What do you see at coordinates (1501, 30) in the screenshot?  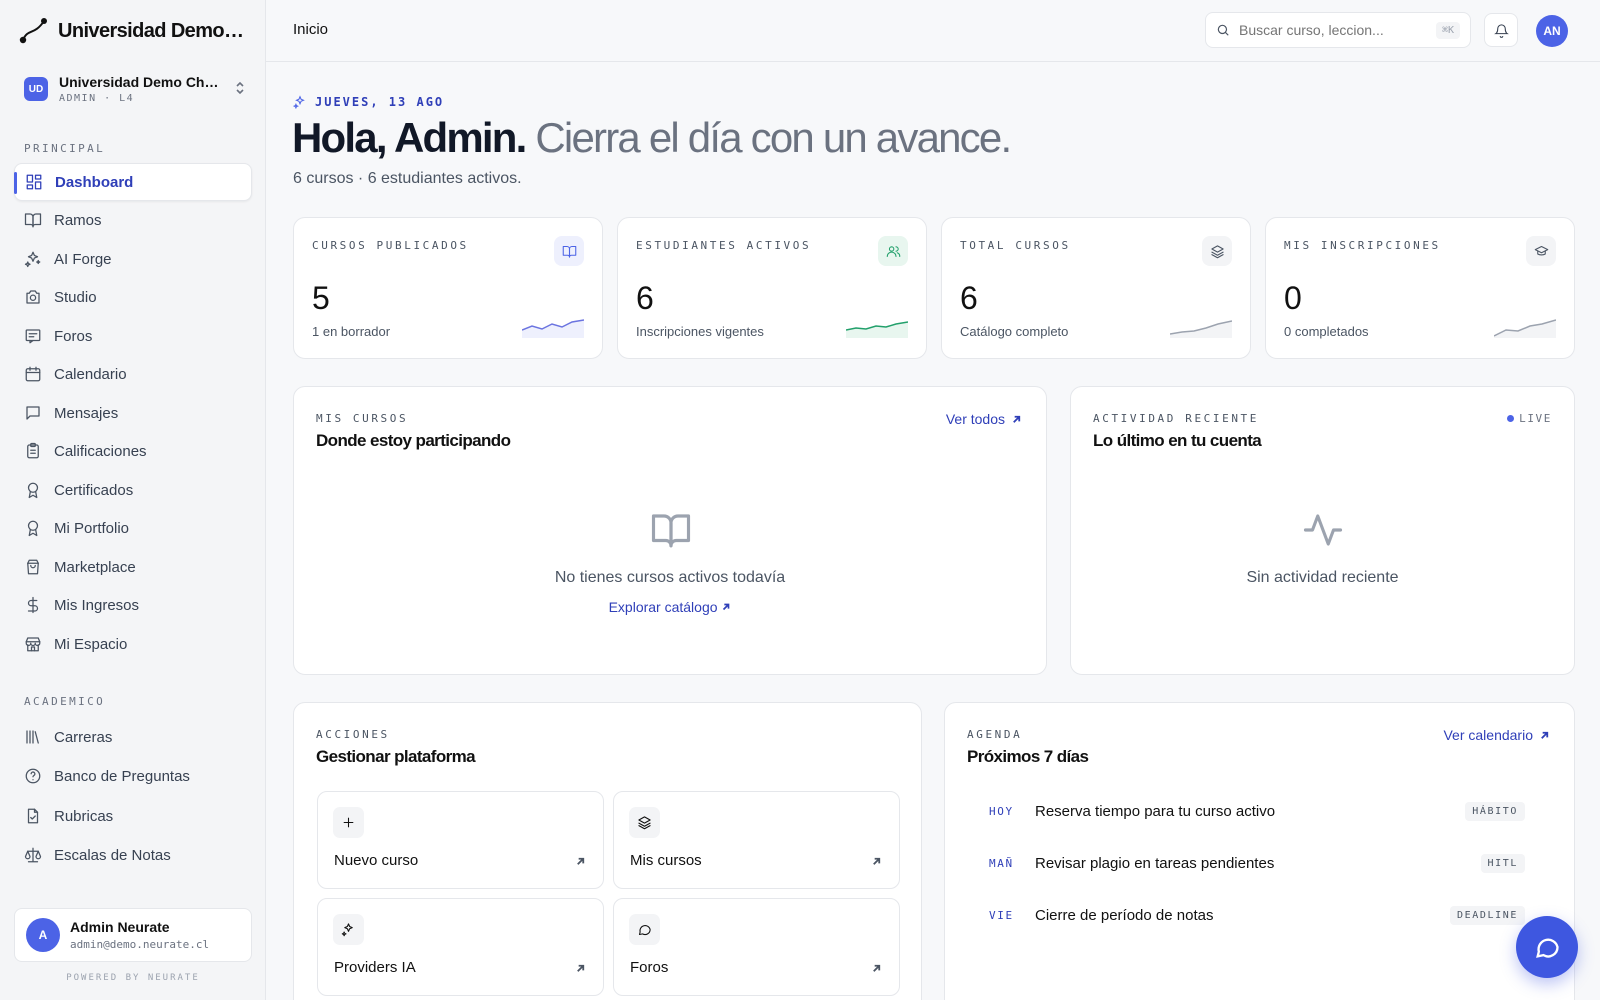 I see `notifications-button` at bounding box center [1501, 30].